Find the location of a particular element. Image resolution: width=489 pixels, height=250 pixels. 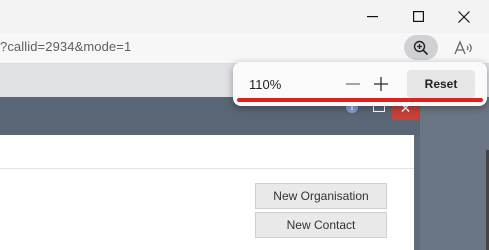

zoom-in-icon is located at coordinates (421, 47).